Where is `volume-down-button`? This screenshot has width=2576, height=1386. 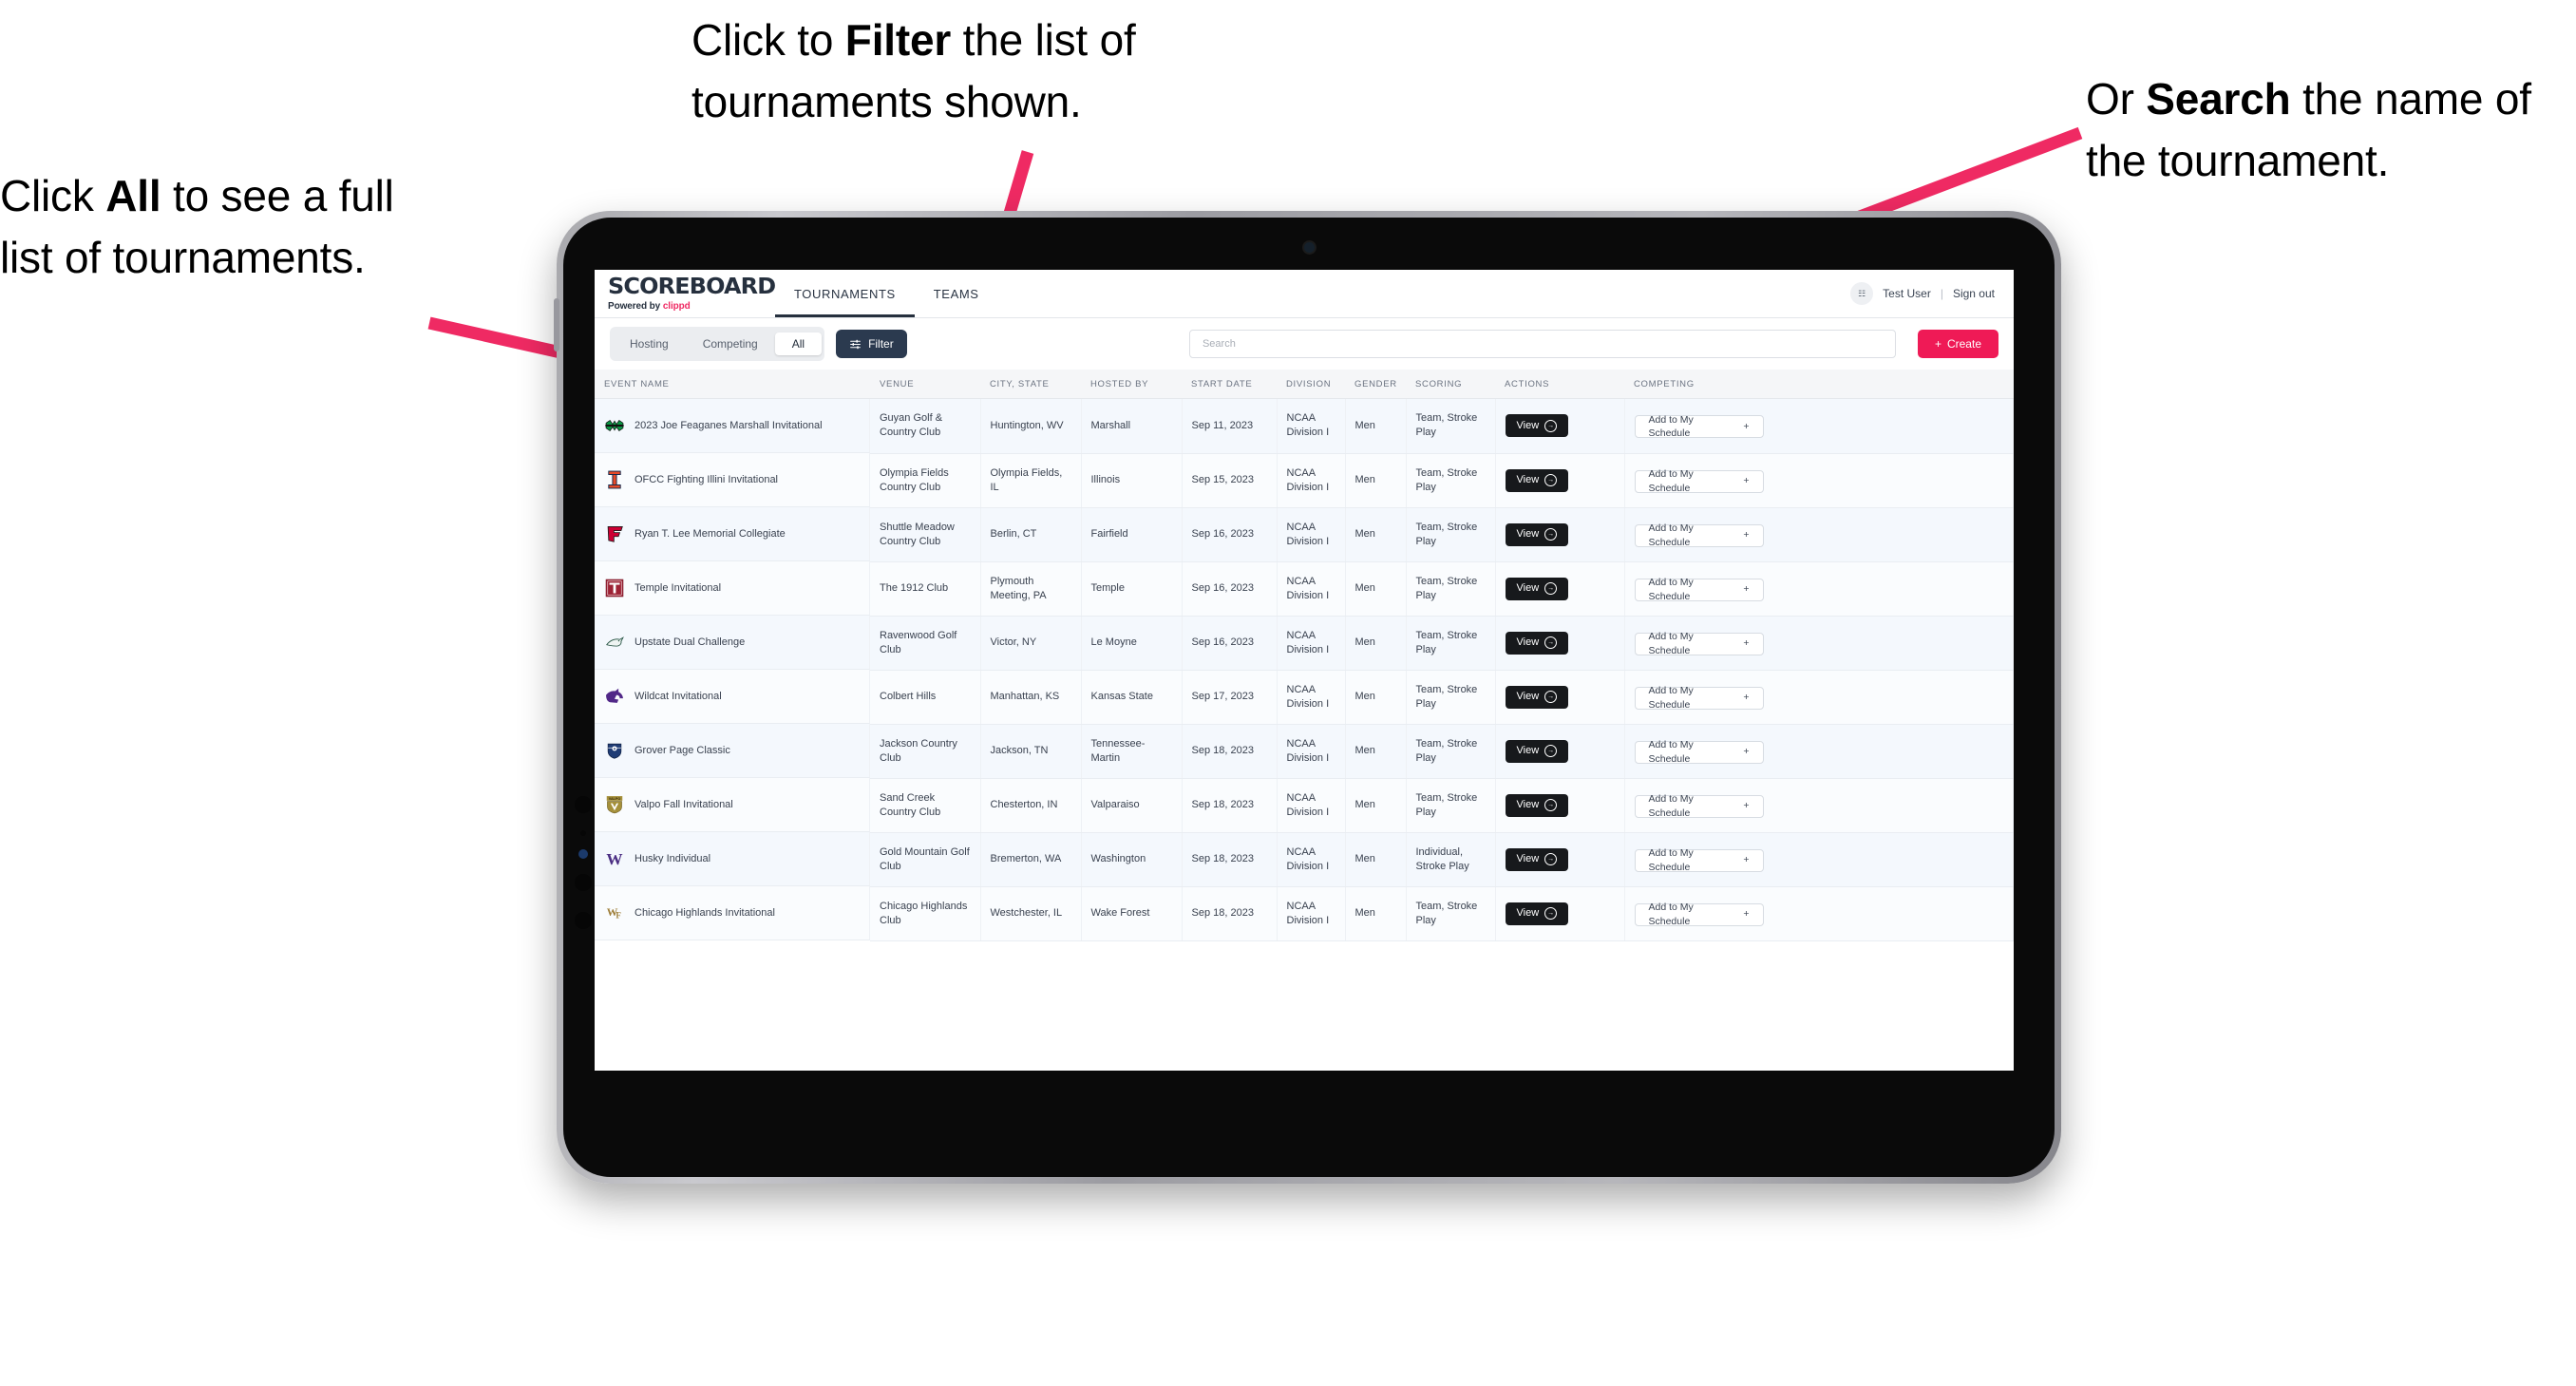
volume-down-button is located at coordinates (583, 882).